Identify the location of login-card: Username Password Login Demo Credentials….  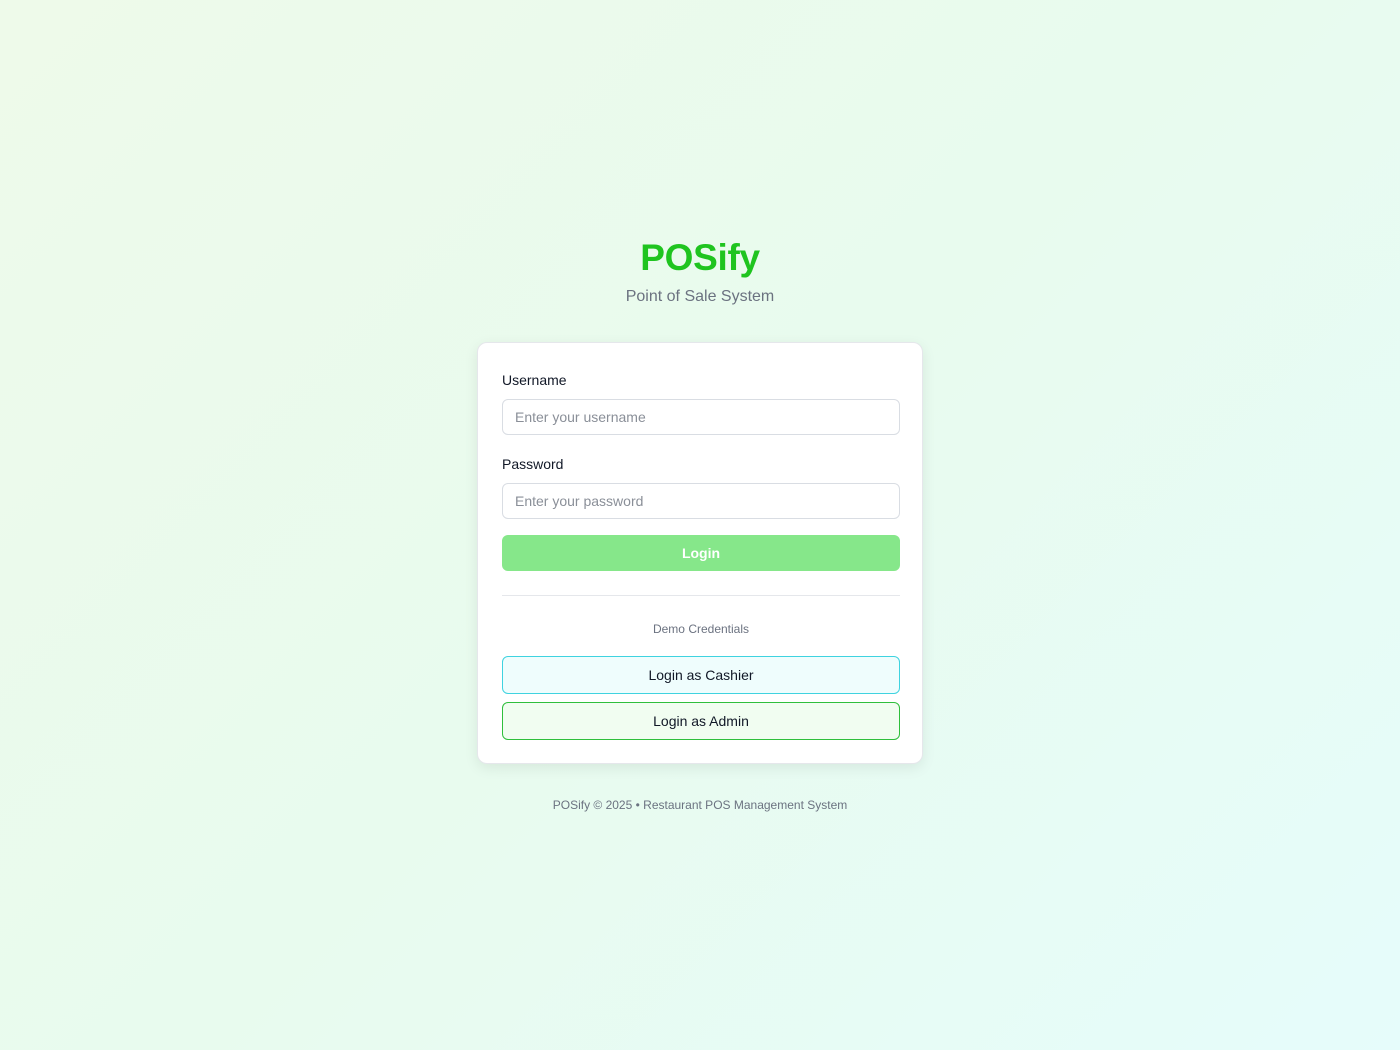
(700, 553).